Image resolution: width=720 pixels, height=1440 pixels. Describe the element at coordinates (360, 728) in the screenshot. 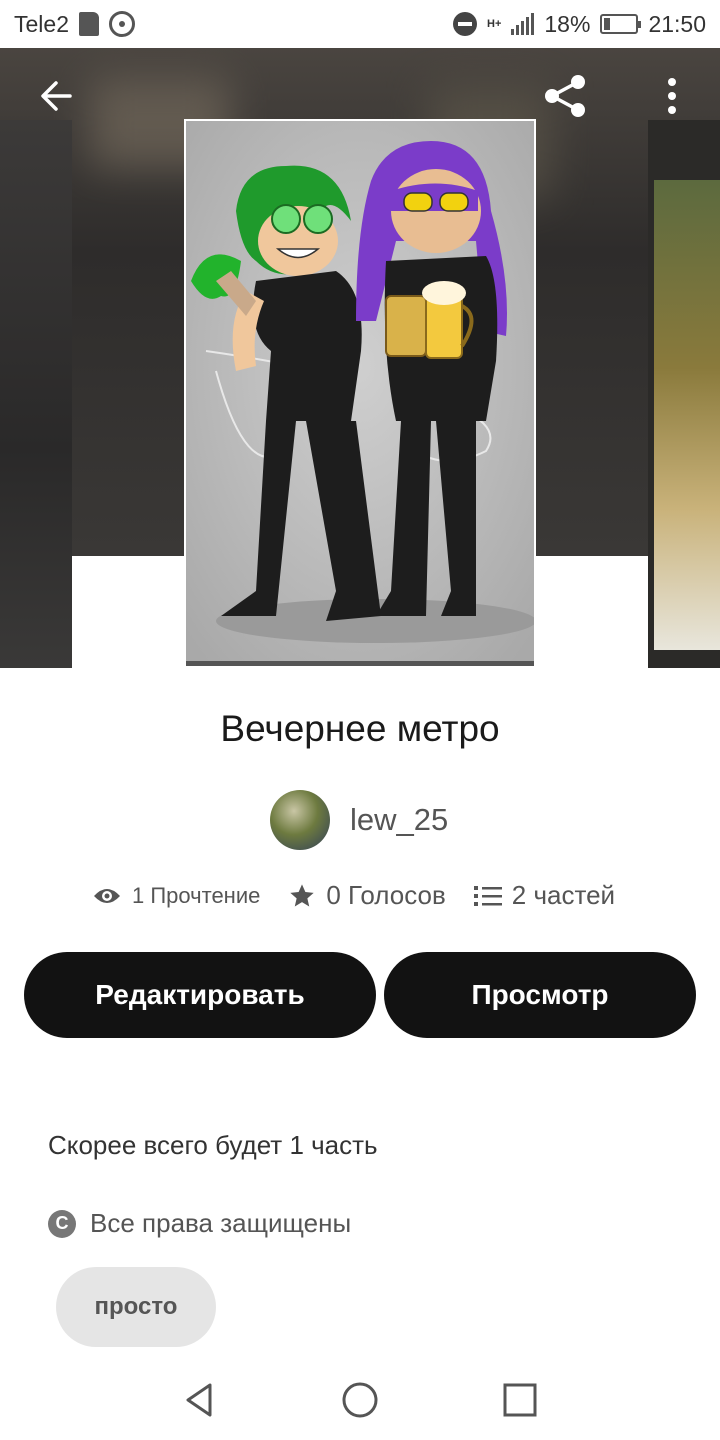

I see `story-title: Вечернее метро` at that location.